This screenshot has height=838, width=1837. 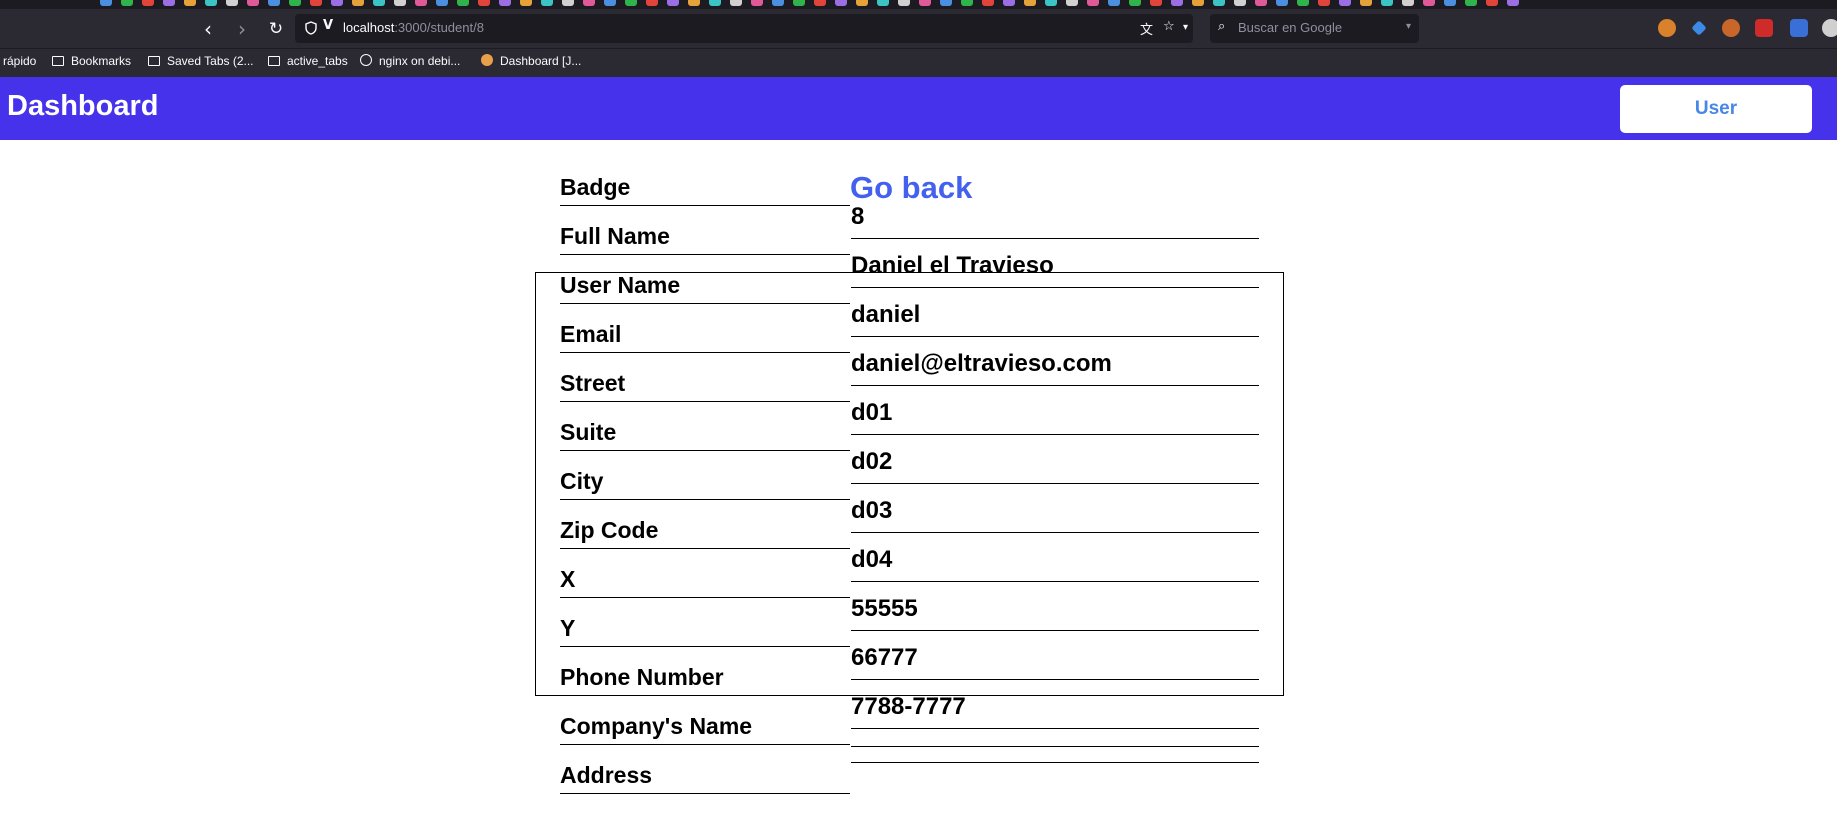 I want to click on translate-icon: 文, so click(x=1146, y=28).